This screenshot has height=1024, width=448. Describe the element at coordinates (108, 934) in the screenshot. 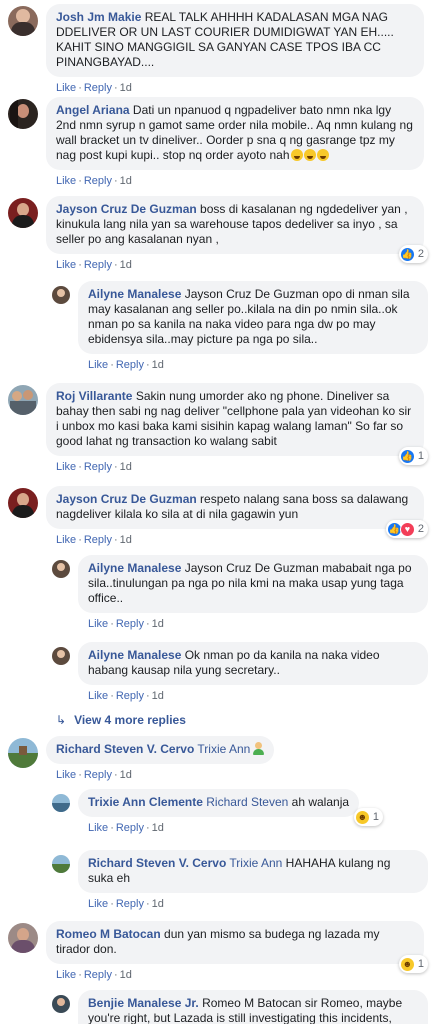

I see `author-name: Romeo M Batocan` at that location.